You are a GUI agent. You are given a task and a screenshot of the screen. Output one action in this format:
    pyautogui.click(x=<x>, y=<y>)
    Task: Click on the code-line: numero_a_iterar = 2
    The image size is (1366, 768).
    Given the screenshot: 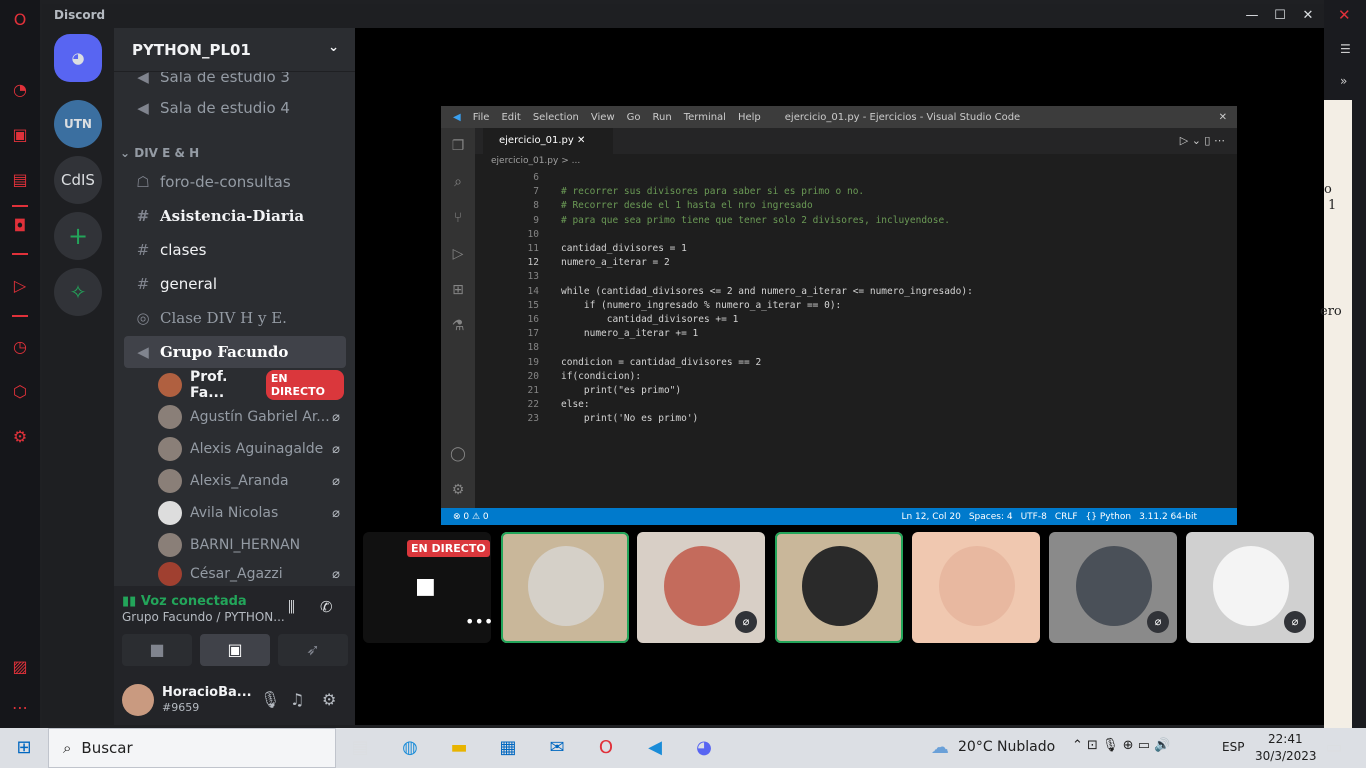 What is the action you would take?
    pyautogui.click(x=615, y=262)
    